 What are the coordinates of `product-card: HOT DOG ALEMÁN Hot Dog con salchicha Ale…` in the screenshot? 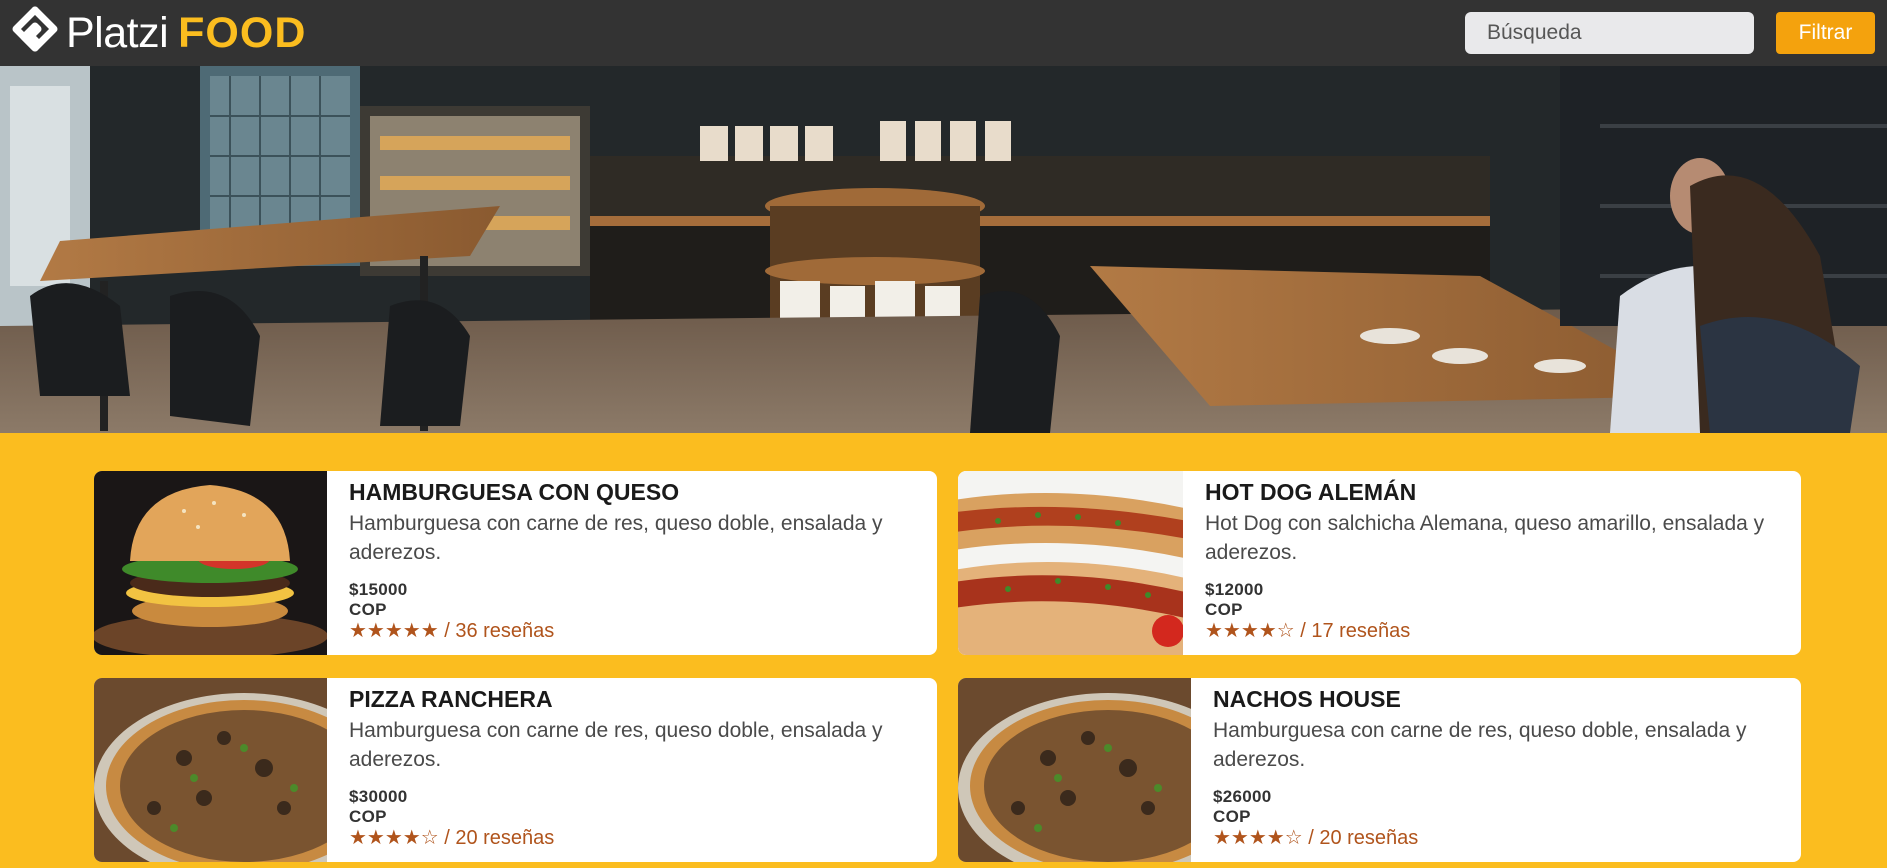 It's located at (1379, 563).